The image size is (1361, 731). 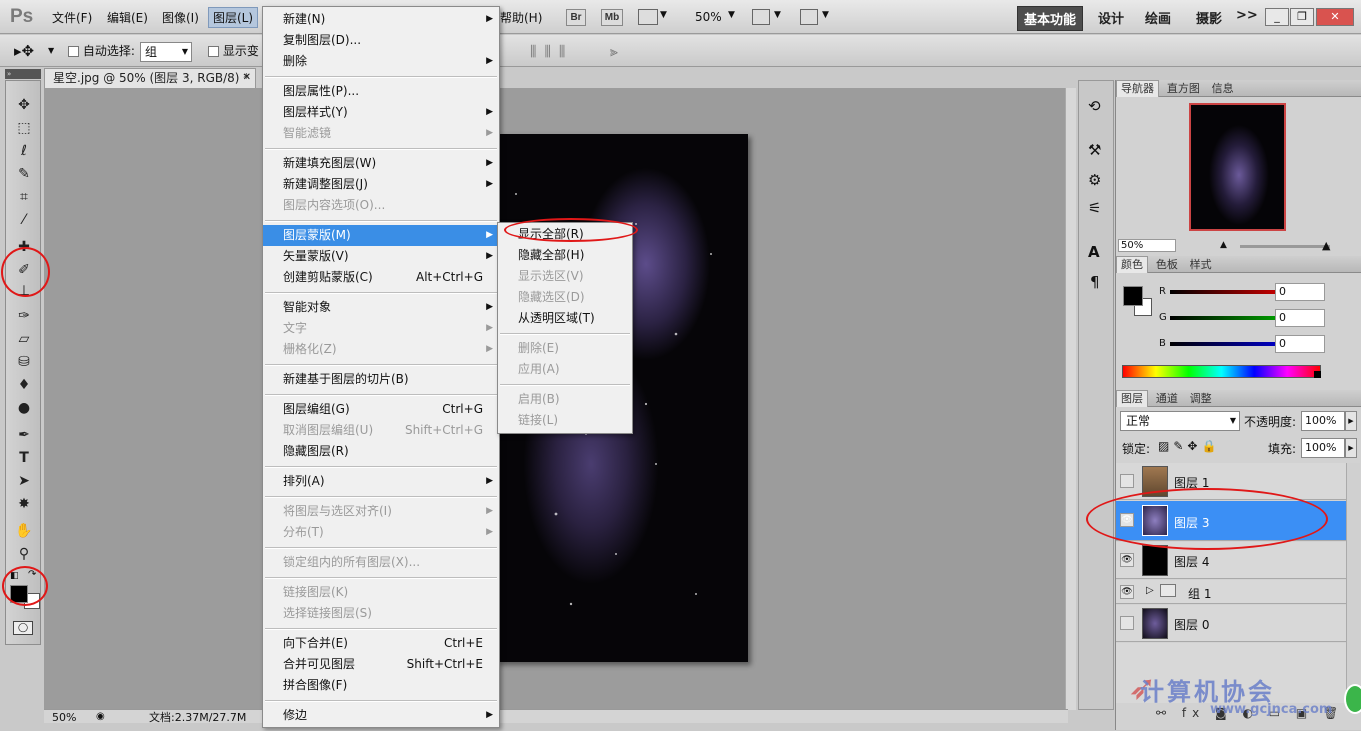 I want to click on layer-row: 图层 0, so click(x=1231, y=623).